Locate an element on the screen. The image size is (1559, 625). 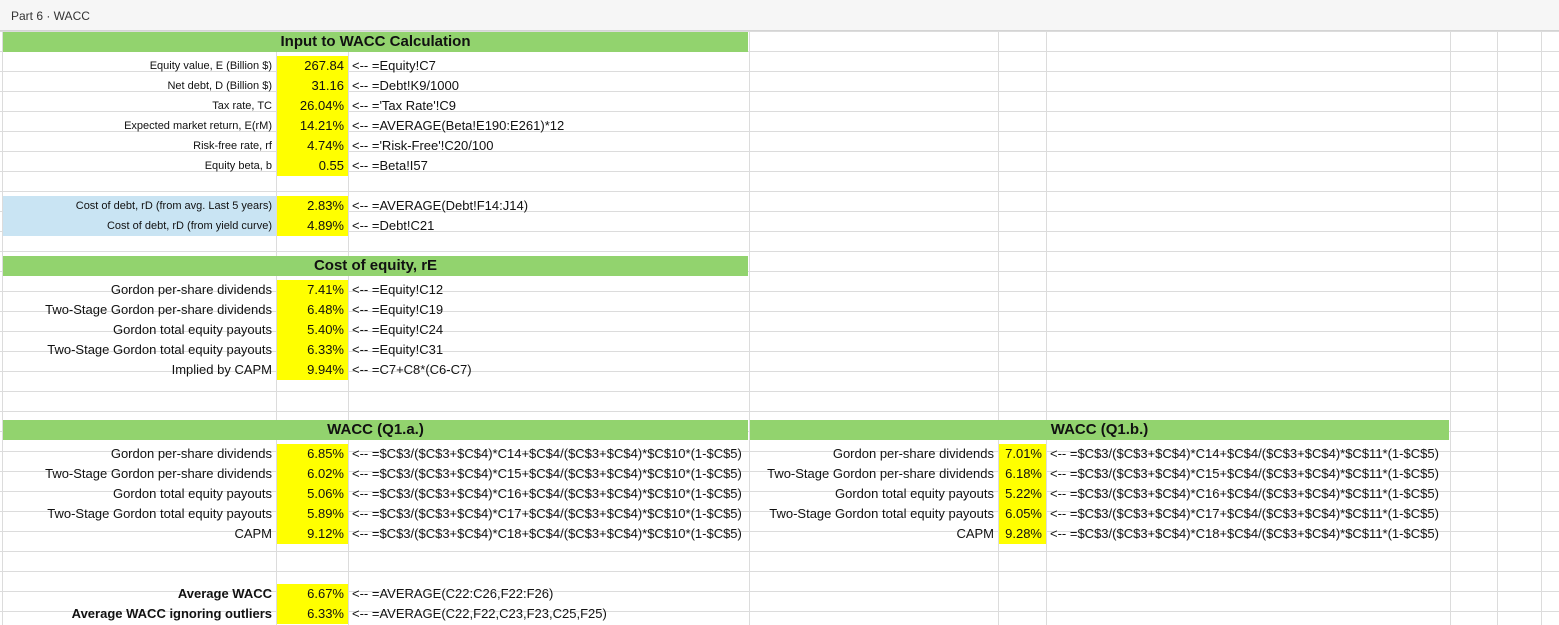
input-label: Tax rate, TC is located at coordinates (242, 106).